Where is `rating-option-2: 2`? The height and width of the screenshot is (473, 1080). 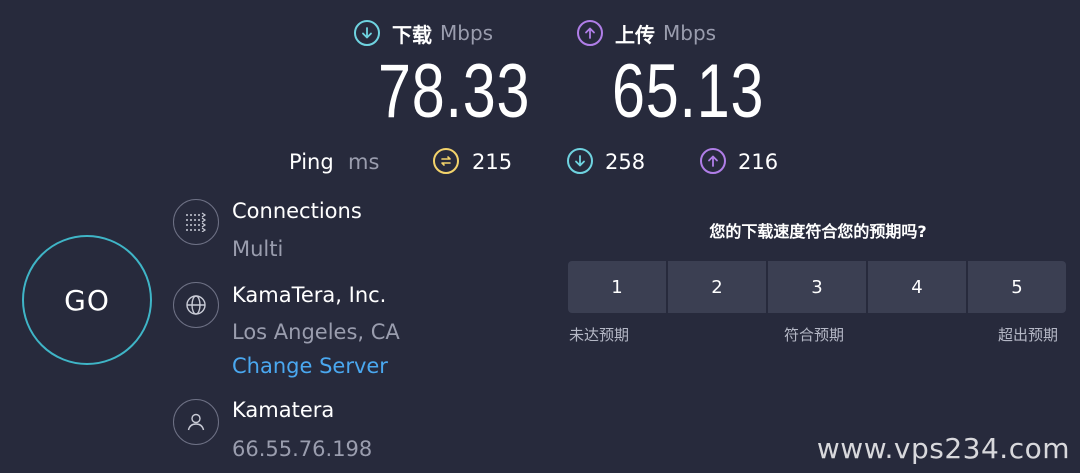
rating-option-2: 2 is located at coordinates (717, 287).